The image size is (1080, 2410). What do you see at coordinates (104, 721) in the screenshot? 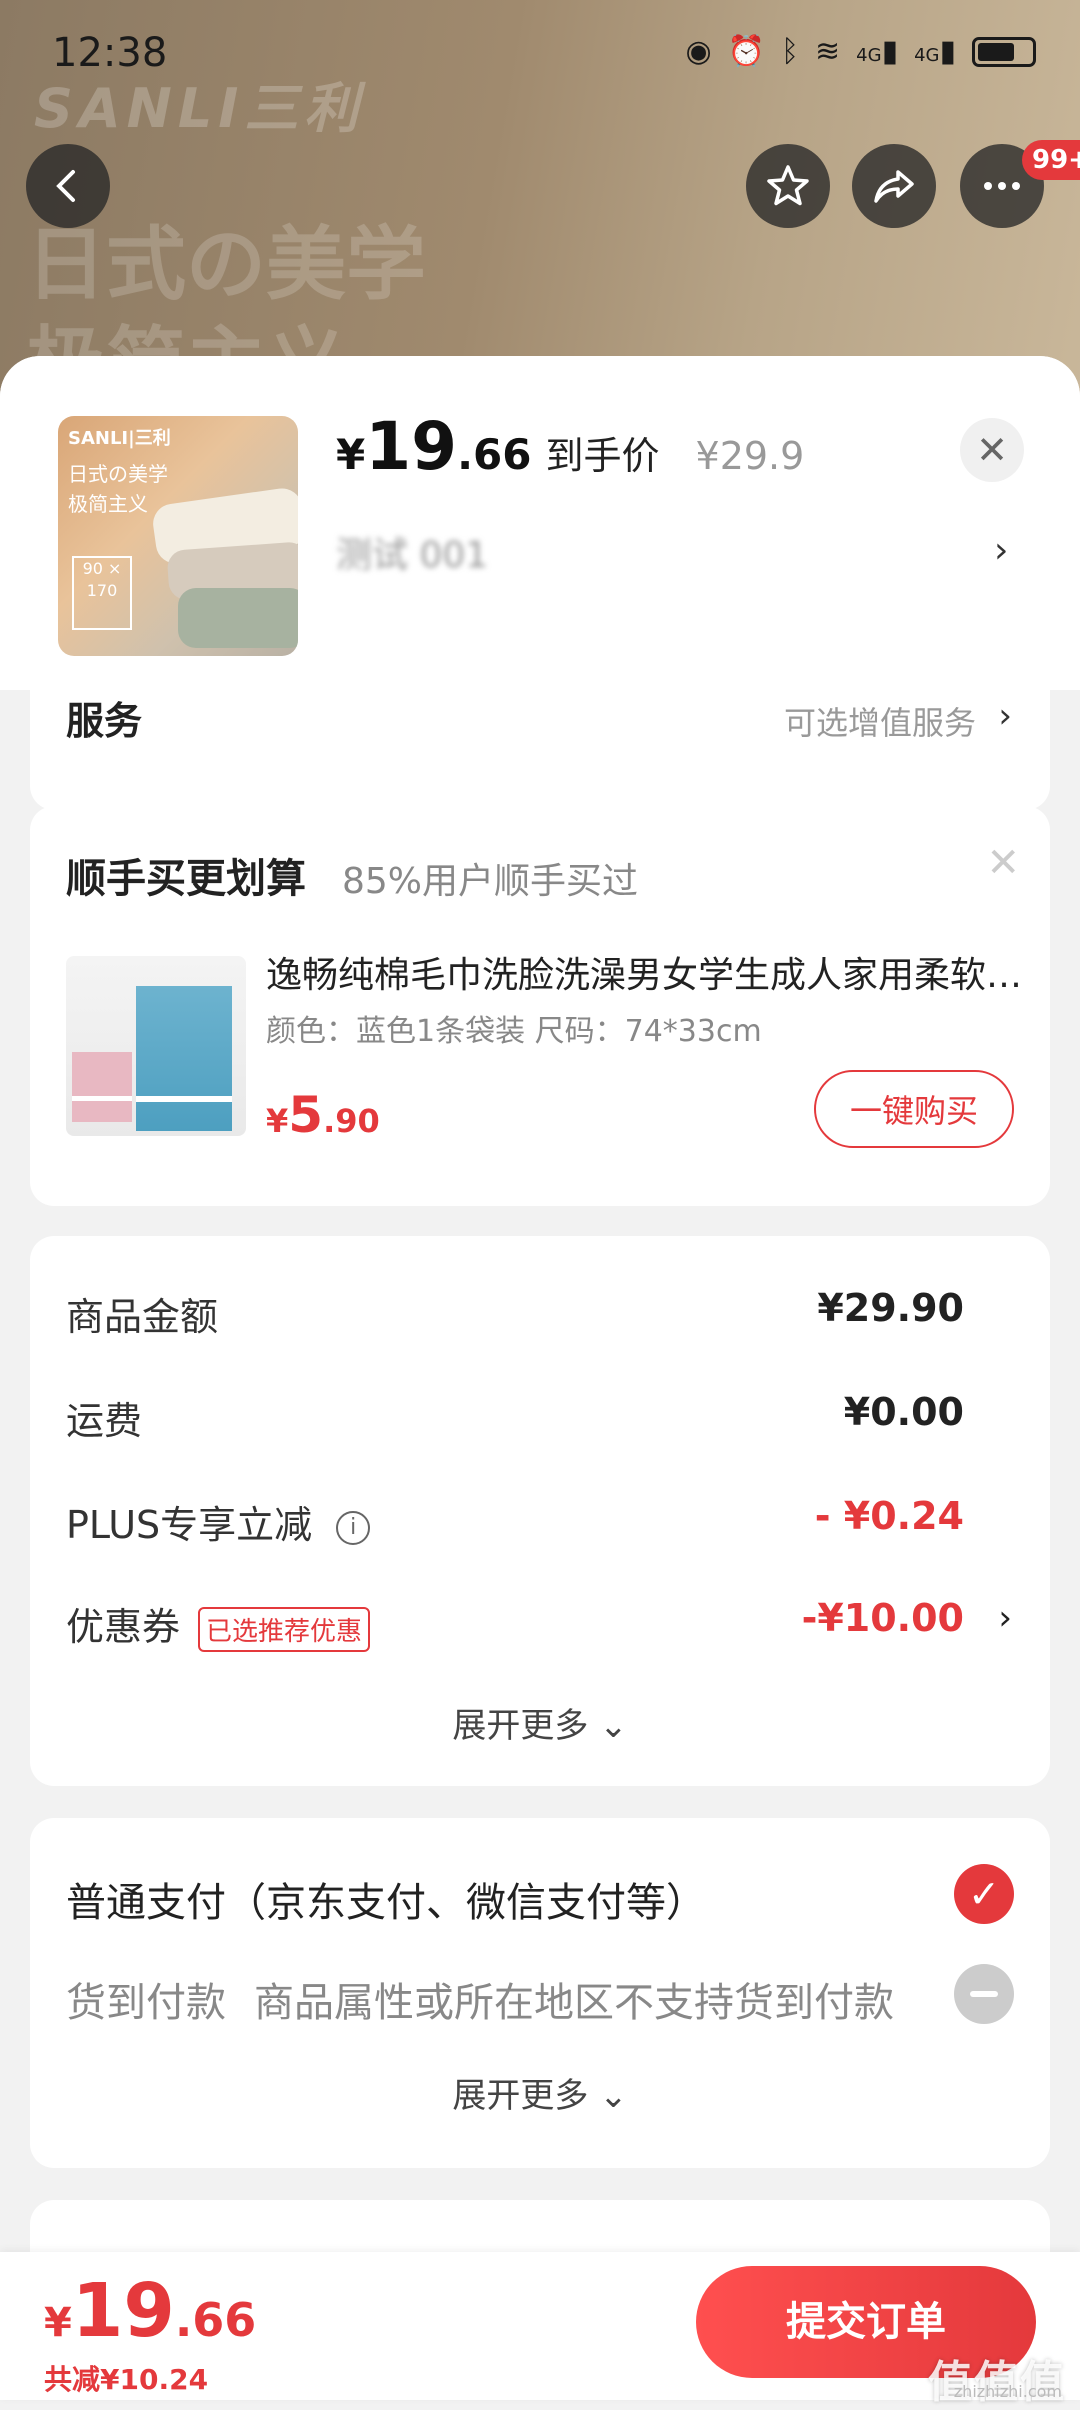
I see `service-title: 服务` at bounding box center [104, 721].